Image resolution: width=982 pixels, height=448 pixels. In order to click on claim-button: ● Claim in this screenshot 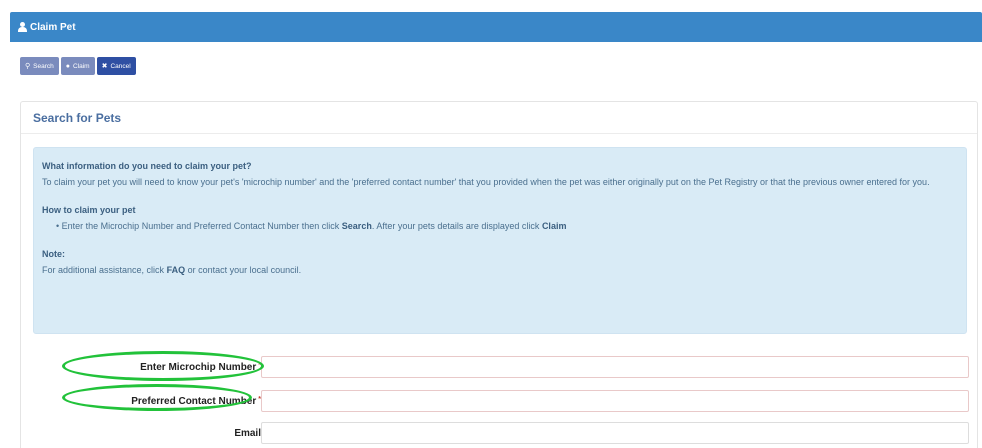, I will do `click(77, 66)`.